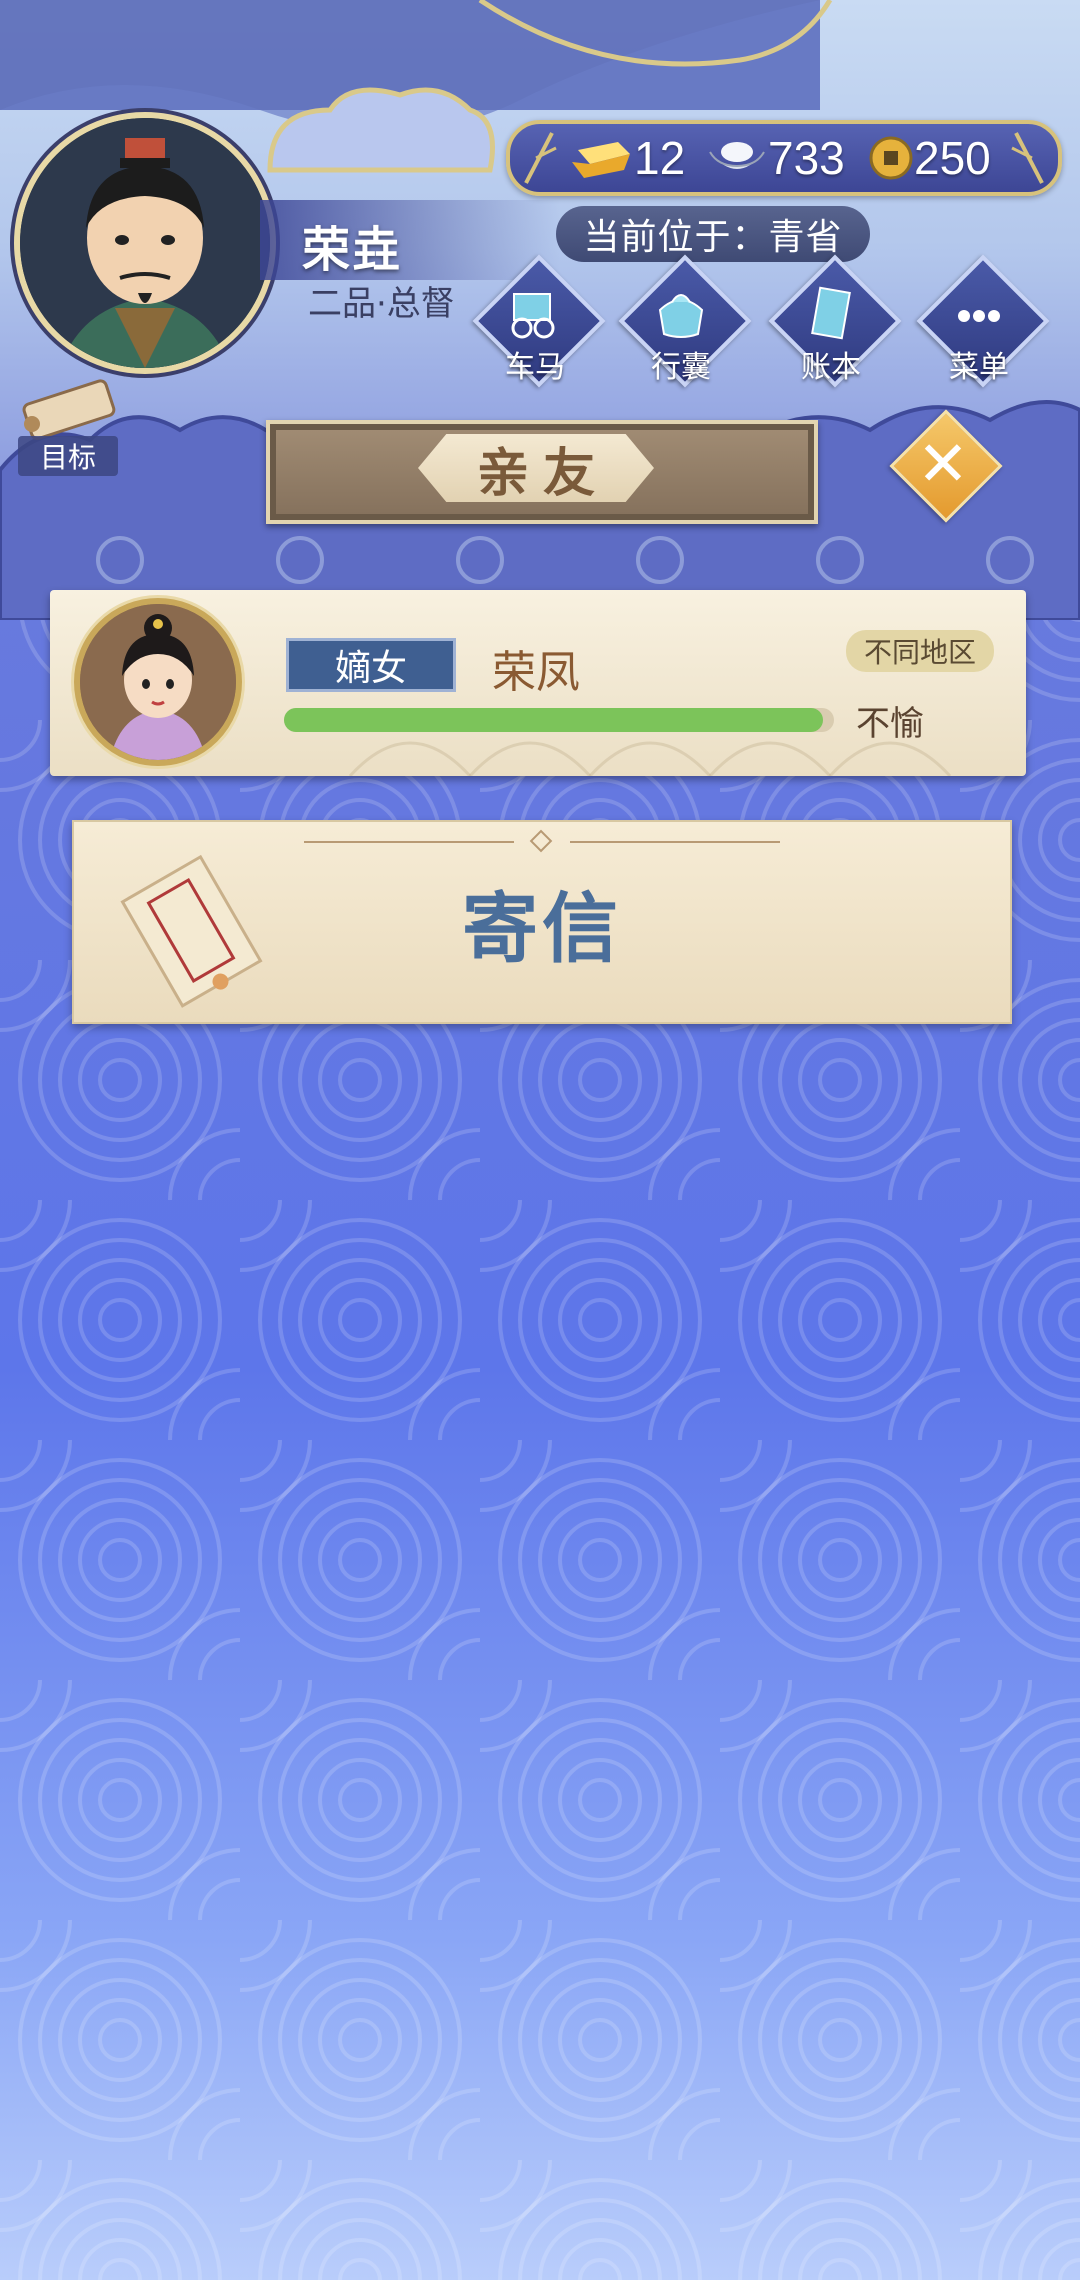 This screenshot has height=2280, width=1080. I want to click on official-portrait-icon, so click(145, 243).